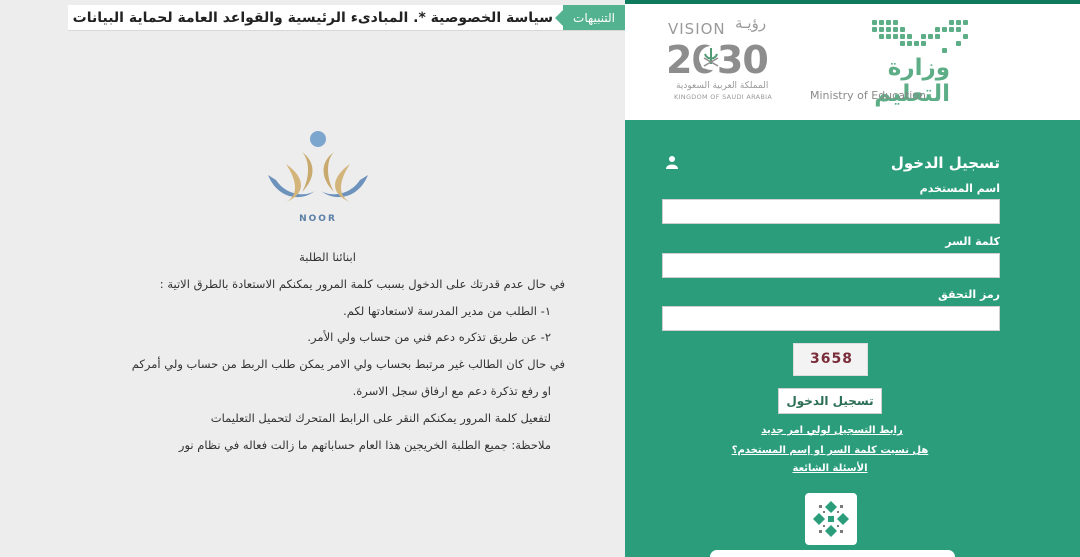 This screenshot has width=1080, height=557. I want to click on new-parent-registration-link: رابط التسجيل لولي امر جديد, so click(832, 430).